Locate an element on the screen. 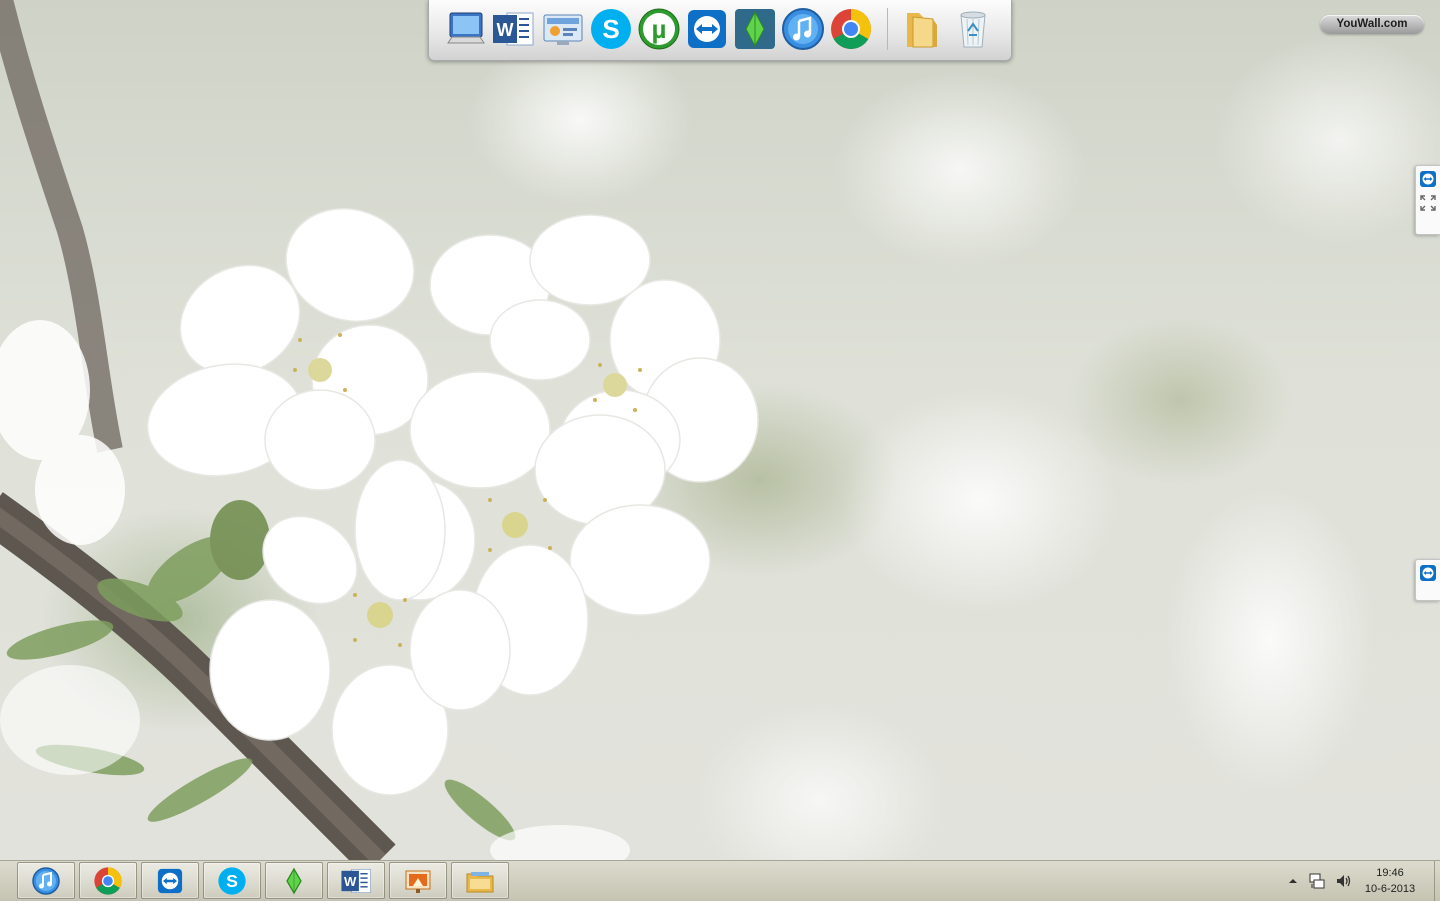  folder-icon is located at coordinates (922, 30).